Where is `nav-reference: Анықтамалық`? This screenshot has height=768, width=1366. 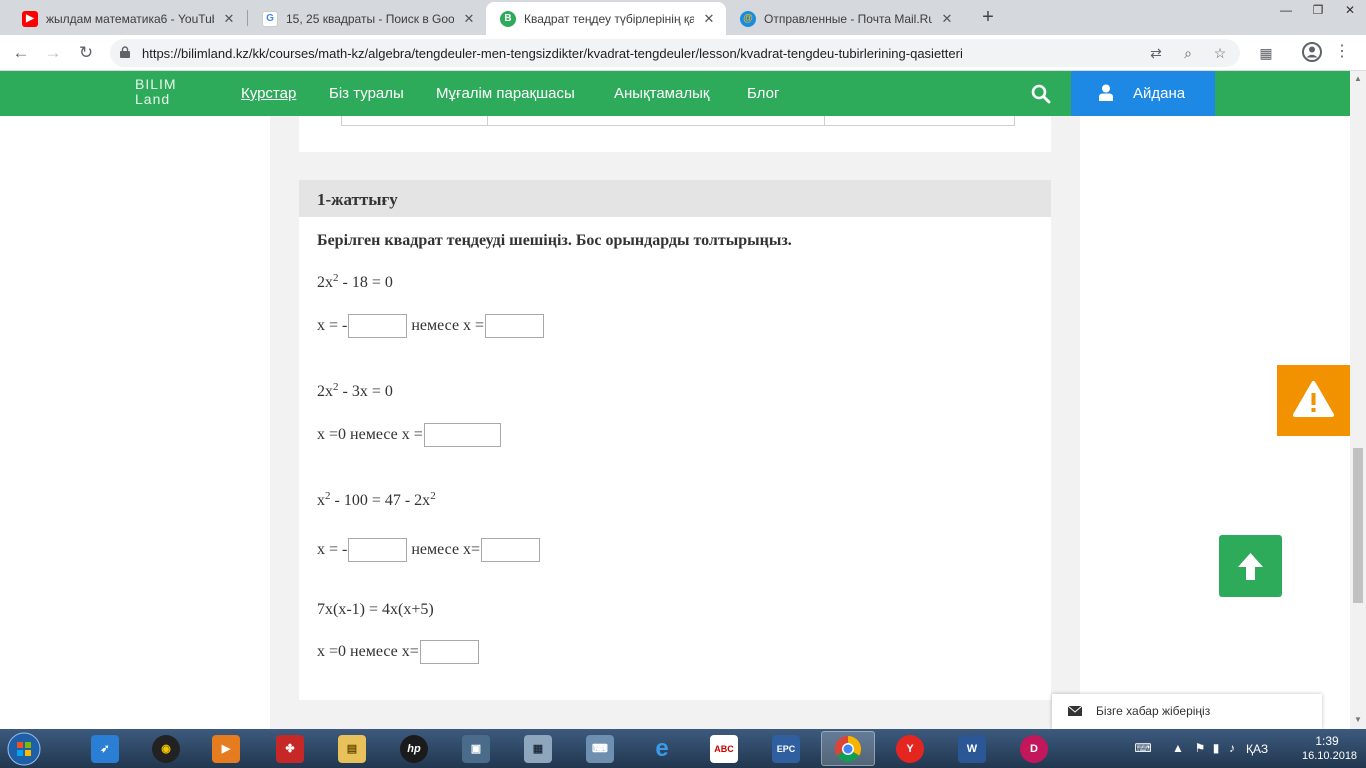
nav-reference: Анықтамалық is located at coordinates (661, 93).